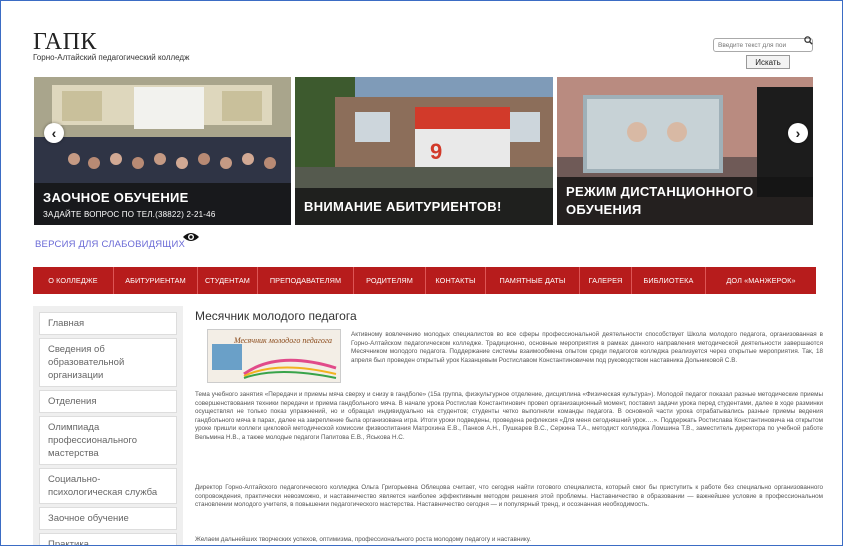 This screenshot has height=546, width=843. I want to click on slide-title: ВНИМАНИЕ АБИТУРИЕНТОВ!, so click(403, 206).